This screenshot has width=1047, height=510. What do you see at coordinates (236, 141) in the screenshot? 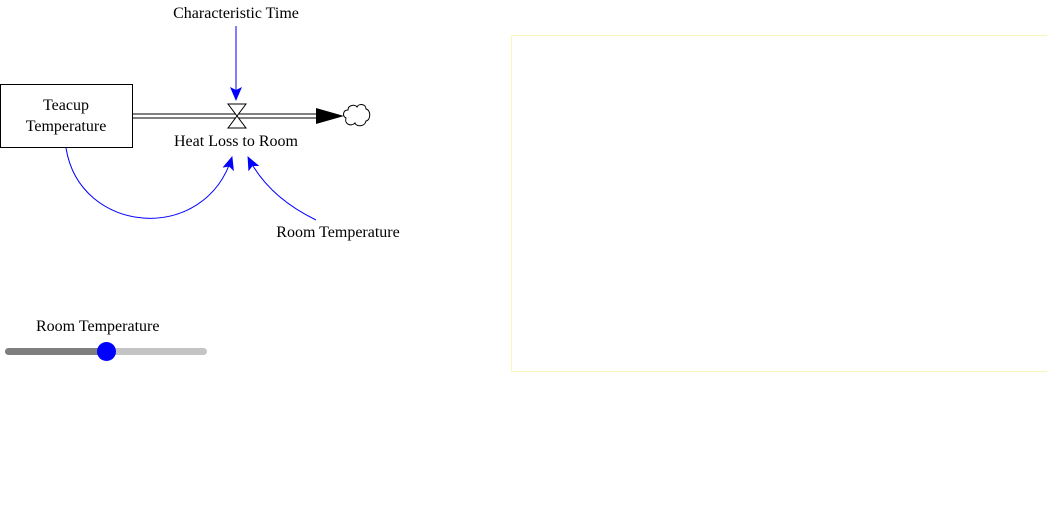
I see `flow-label-heat-loss: Heat Loss to Room` at bounding box center [236, 141].